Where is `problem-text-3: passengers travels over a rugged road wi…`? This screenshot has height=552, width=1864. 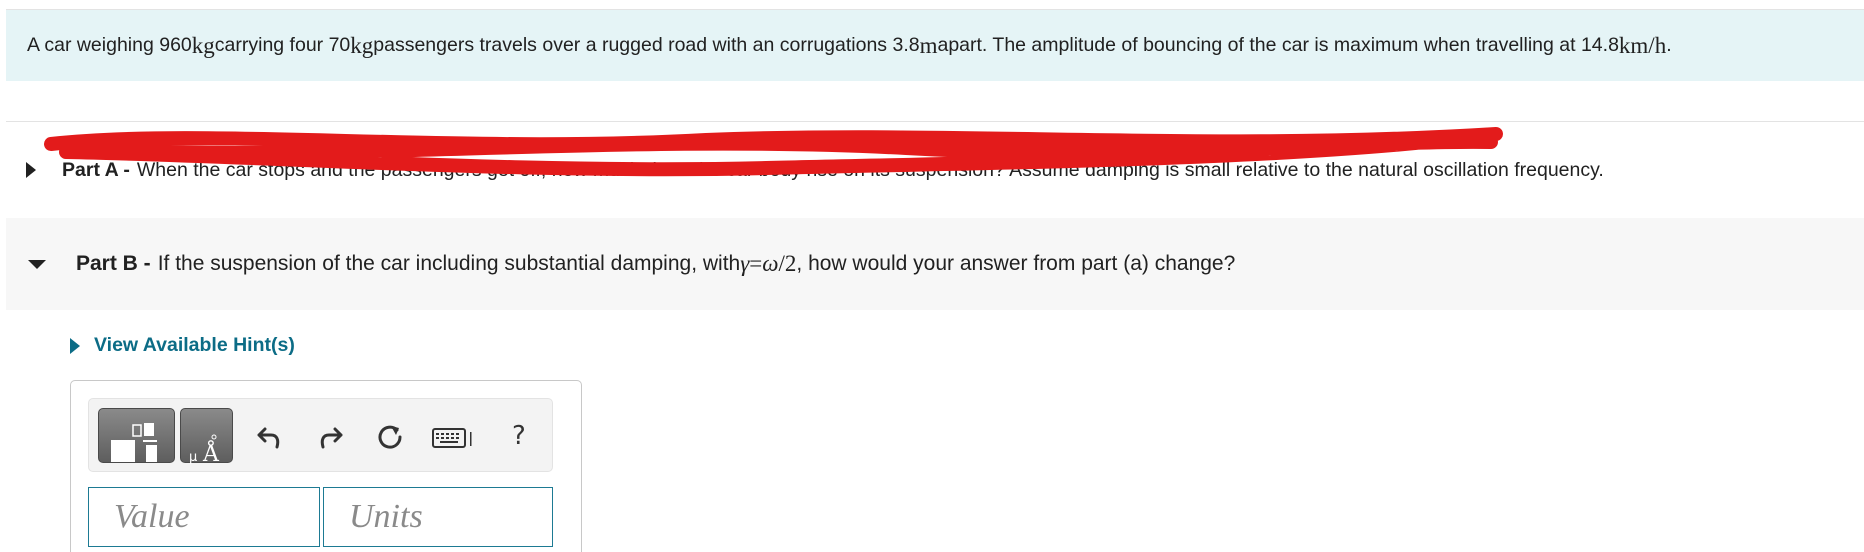 problem-text-3: passengers travels over a rugged road wi… is located at coordinates (646, 45).